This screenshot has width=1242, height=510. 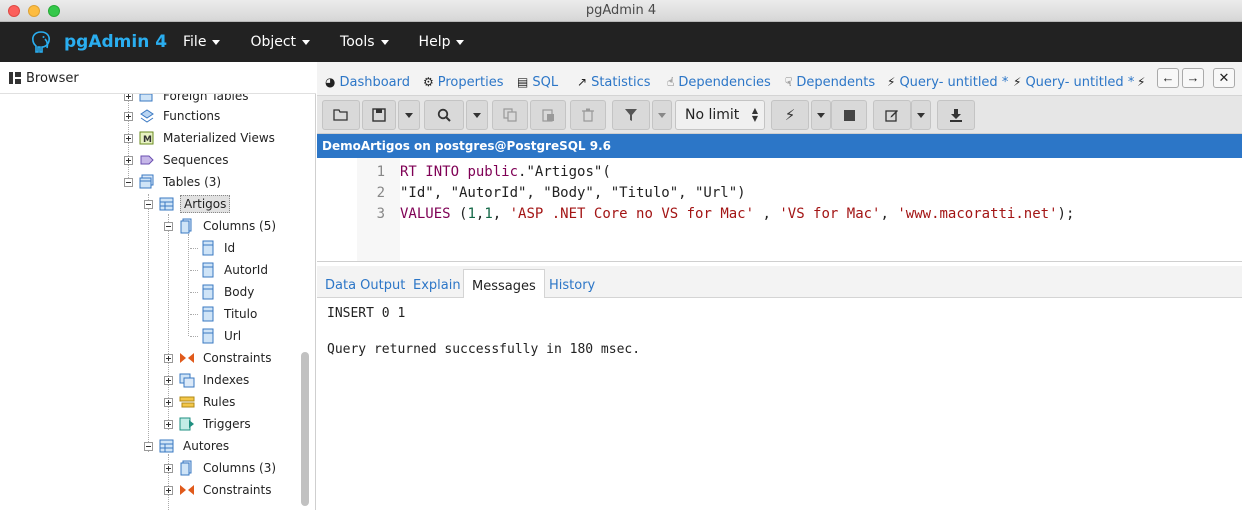 What do you see at coordinates (380, 172) in the screenshot?
I see `line-number: 1` at bounding box center [380, 172].